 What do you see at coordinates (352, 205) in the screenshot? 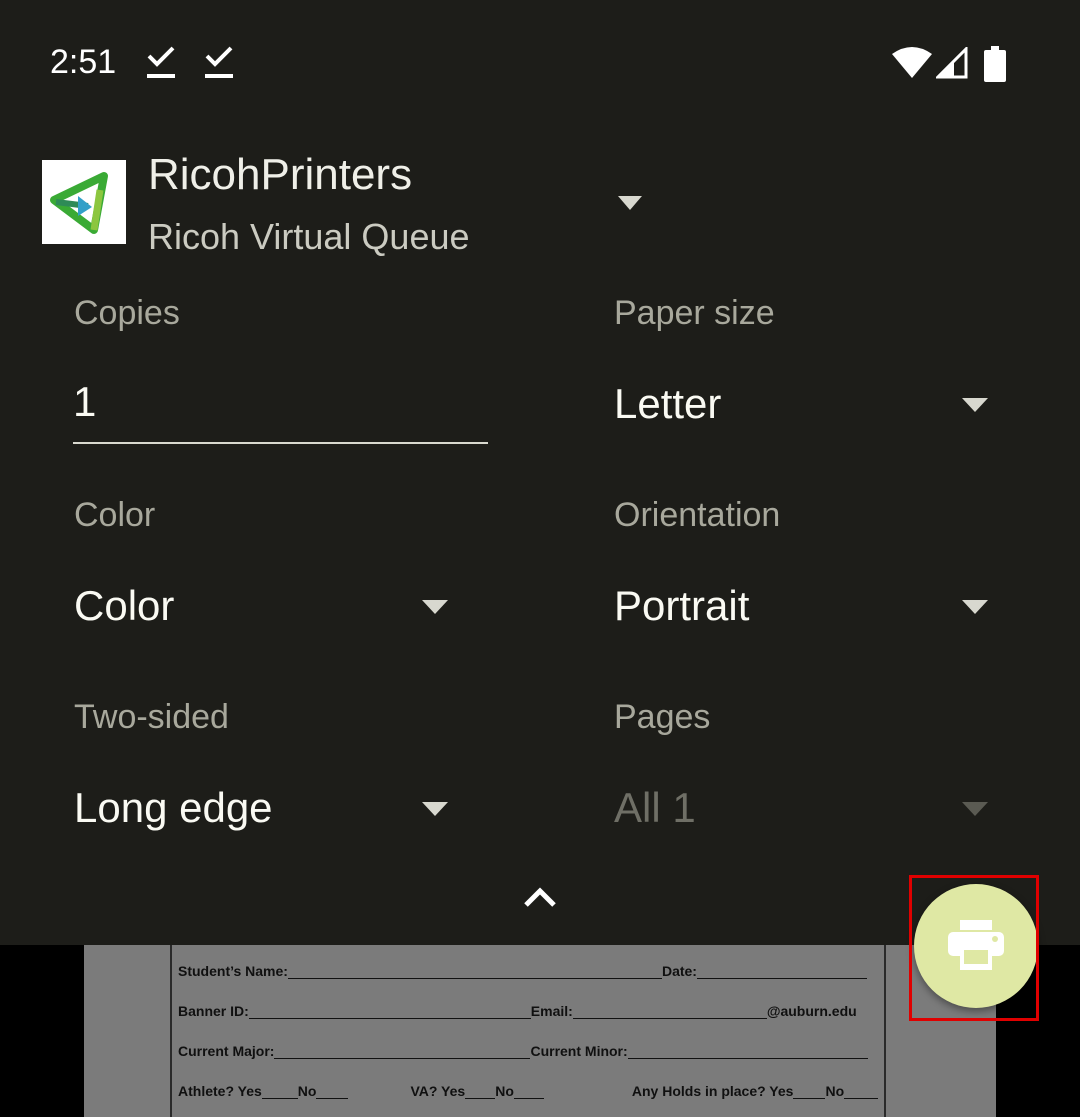
I see `printer-selector: RicohPrinters Ricoh Virtual Queue` at bounding box center [352, 205].